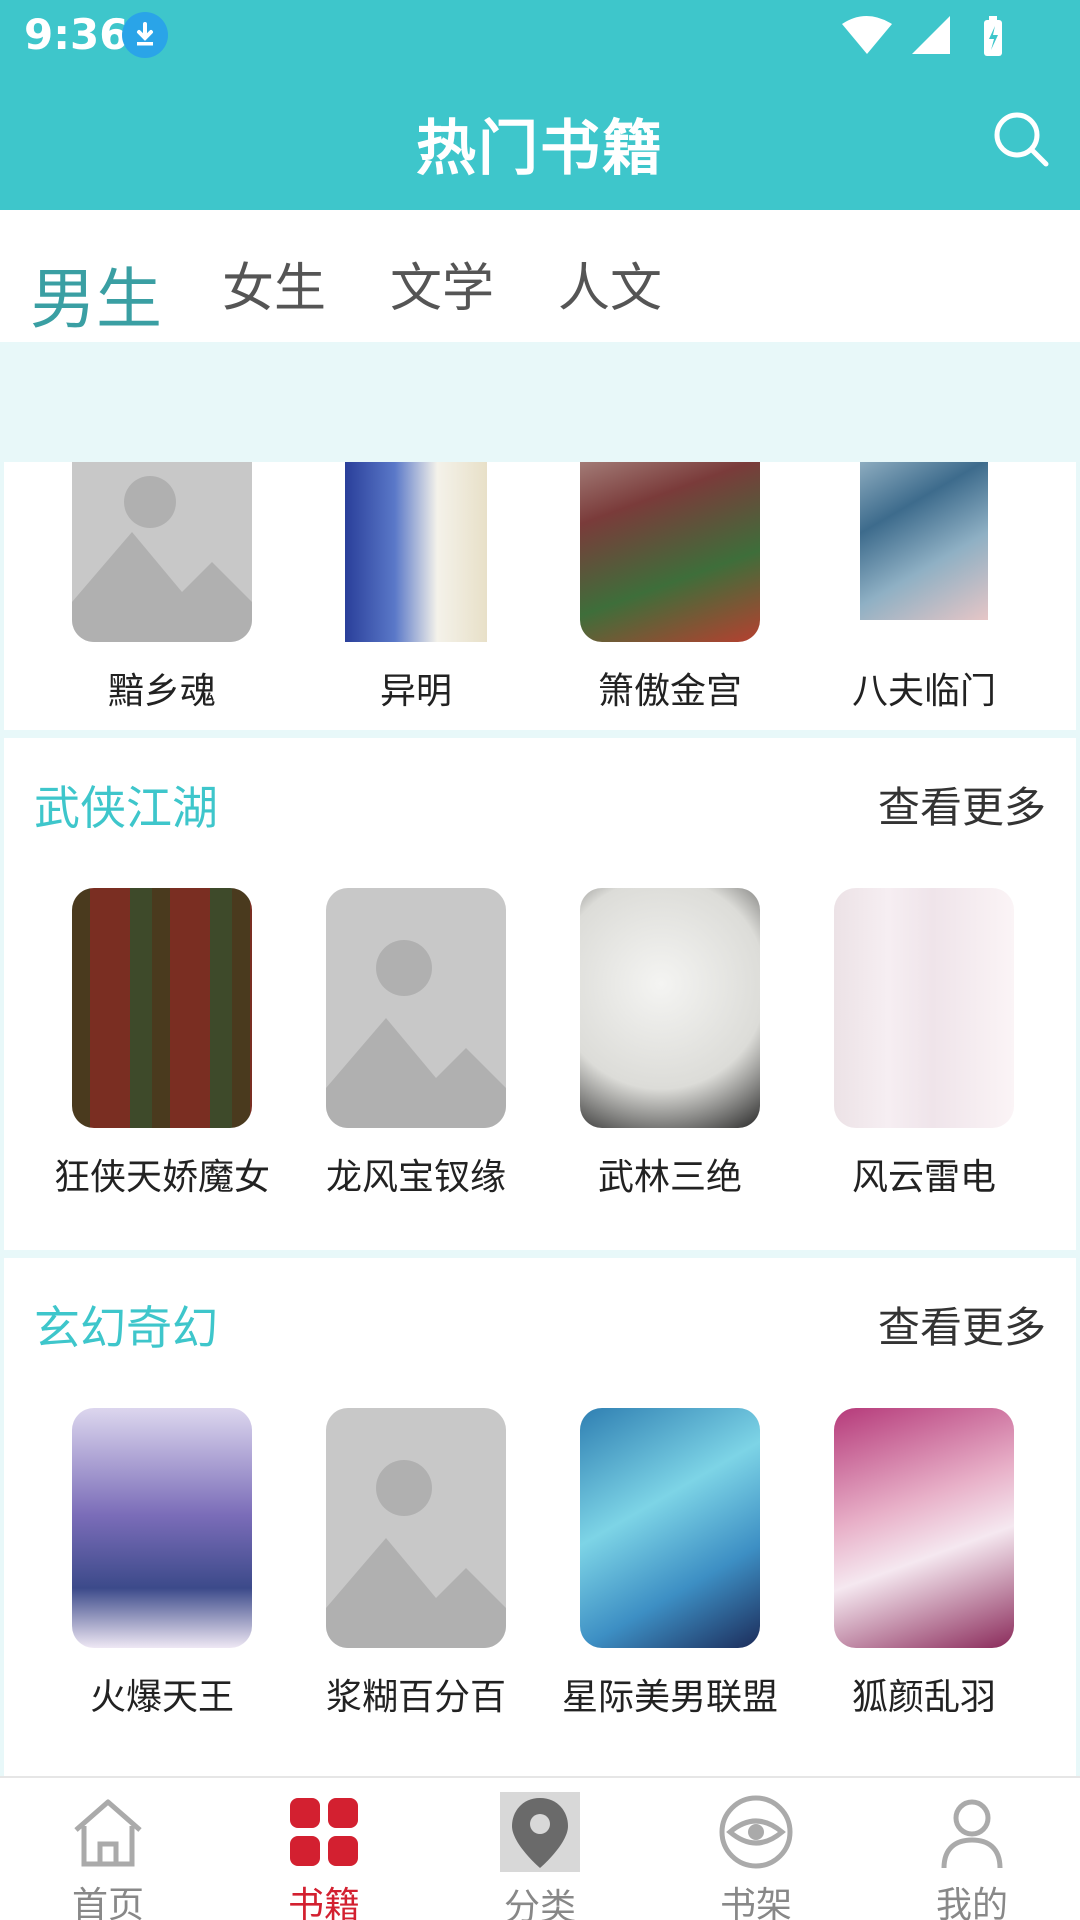  What do you see at coordinates (540, 276) in the screenshot?
I see `category-tabs: 男生 女生 文学 人文` at bounding box center [540, 276].